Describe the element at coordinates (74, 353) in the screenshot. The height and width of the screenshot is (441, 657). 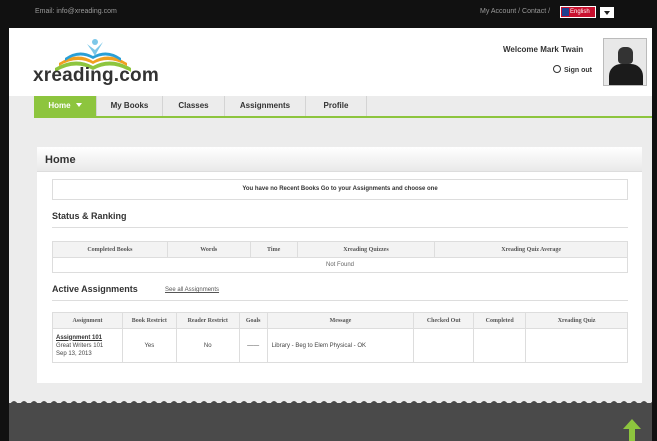
I see `assignment-date: Sep 13, 2013` at that location.